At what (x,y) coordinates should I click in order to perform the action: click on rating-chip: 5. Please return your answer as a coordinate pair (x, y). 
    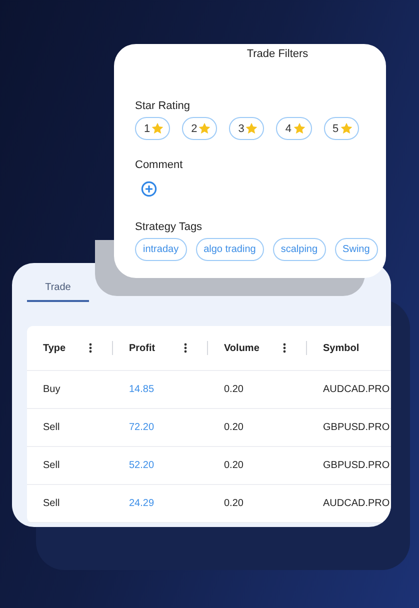
    Looking at the image, I should click on (341, 128).